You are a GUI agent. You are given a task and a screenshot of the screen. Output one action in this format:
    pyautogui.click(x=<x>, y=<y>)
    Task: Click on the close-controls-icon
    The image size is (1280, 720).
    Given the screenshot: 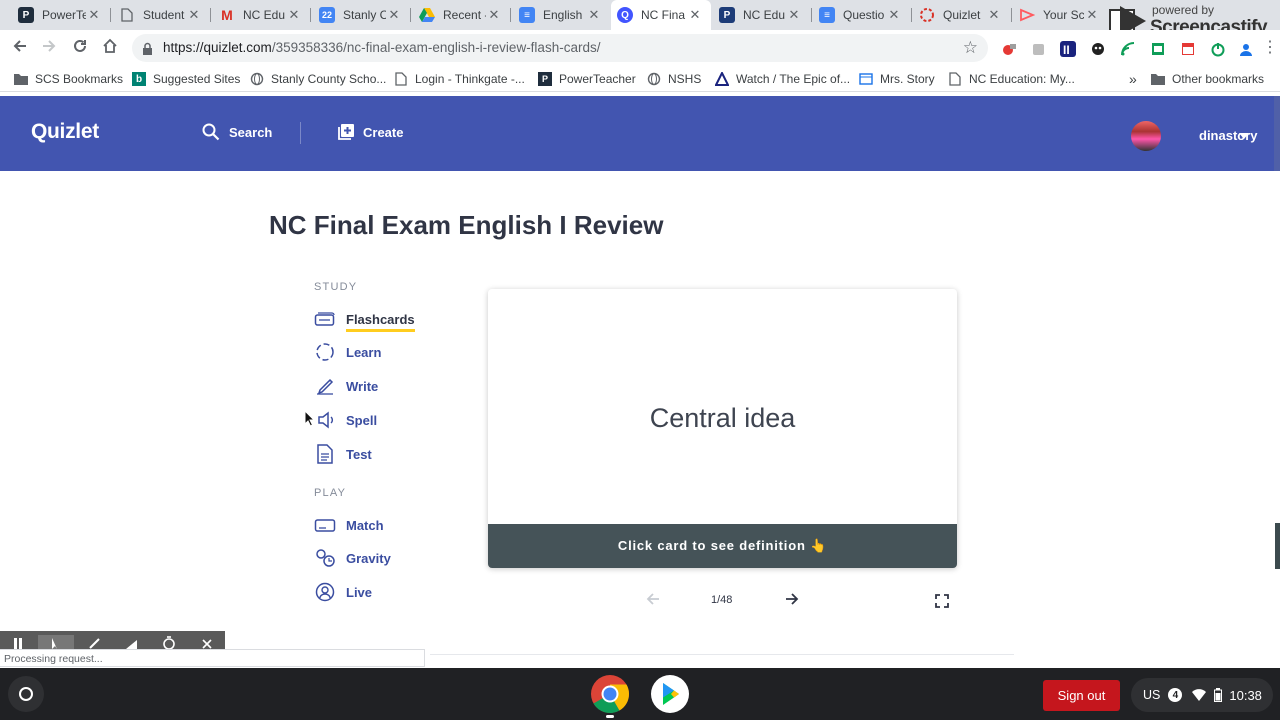 What is the action you would take?
    pyautogui.click(x=207, y=642)
    